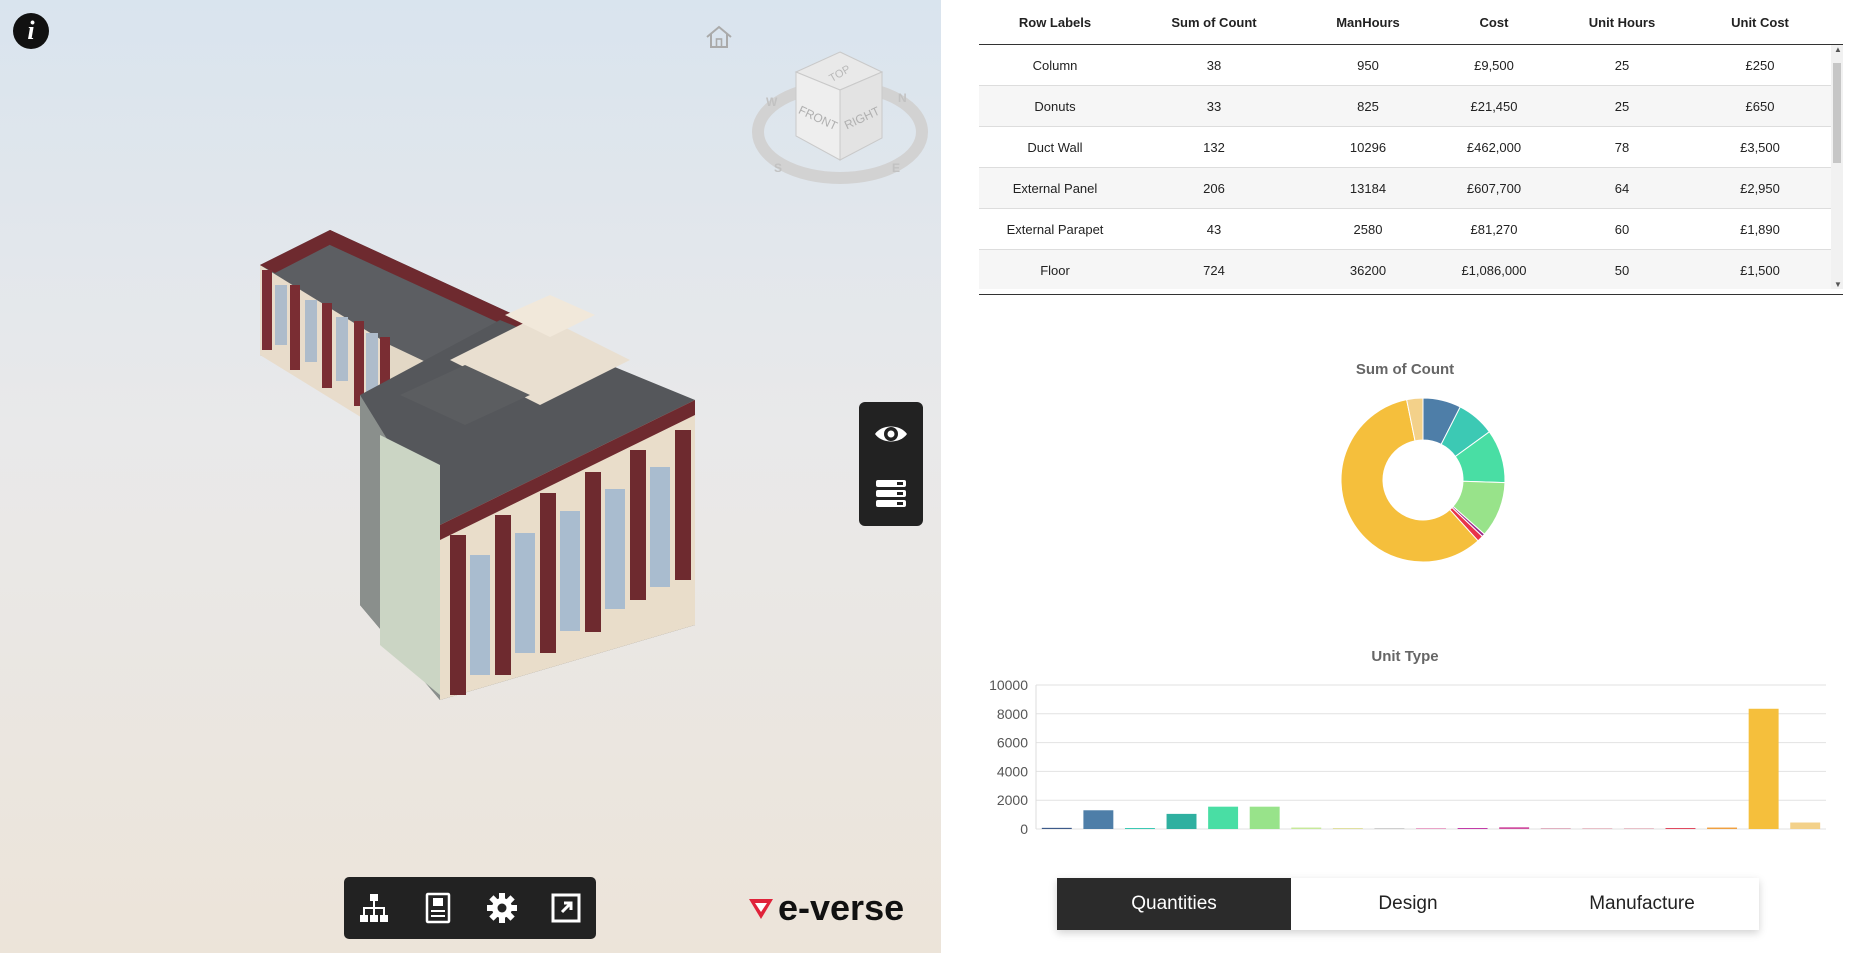  I want to click on cell-cost: £21,450, so click(1494, 106).